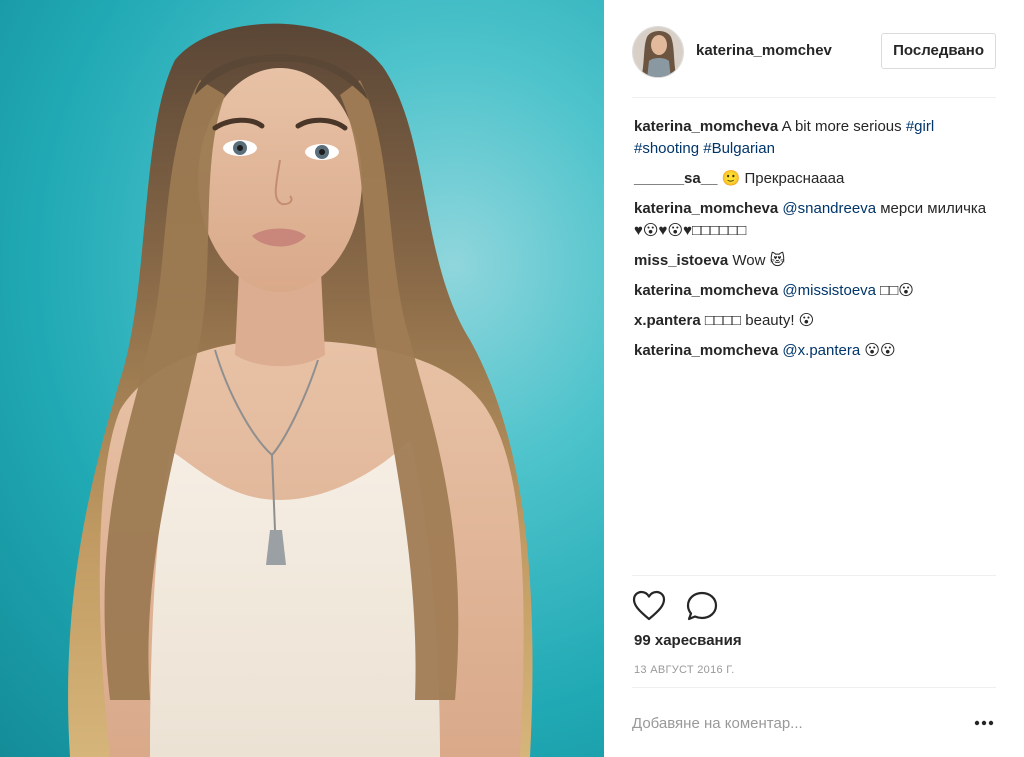 This screenshot has height=757, width=1024. What do you see at coordinates (703, 606) in the screenshot?
I see `comment-bubble-icon` at bounding box center [703, 606].